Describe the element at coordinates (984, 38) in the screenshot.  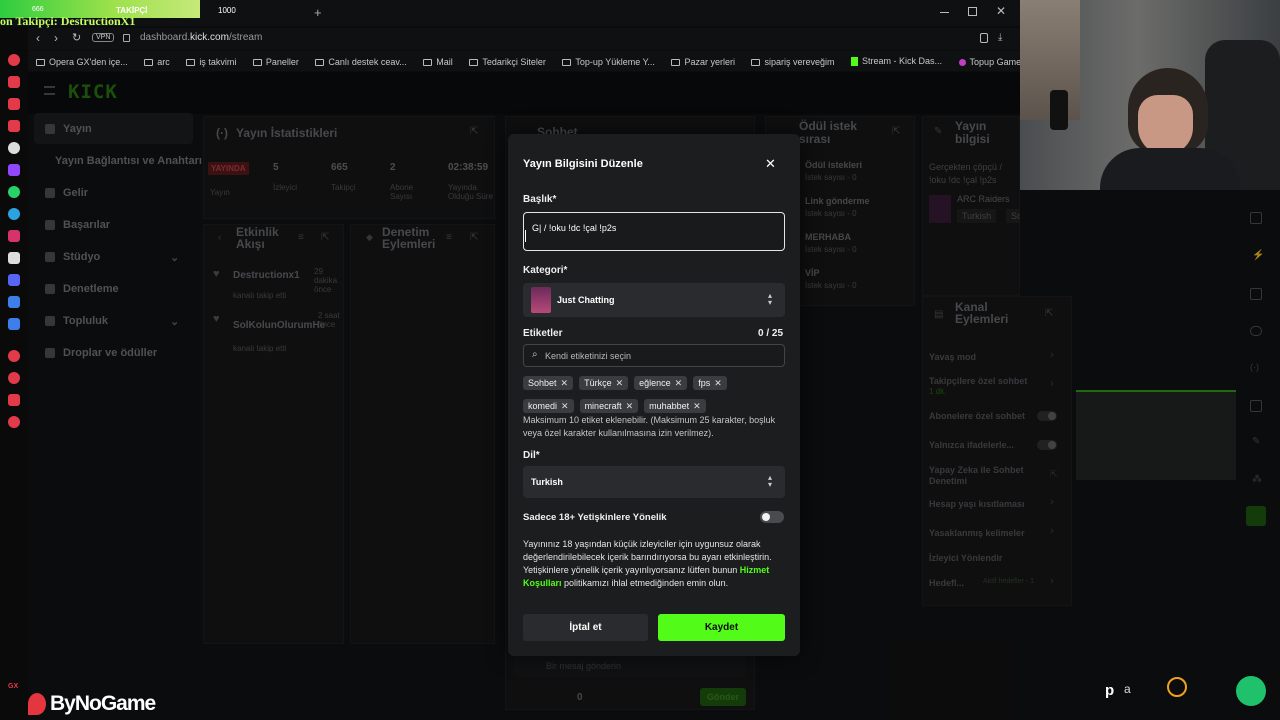
I see `pin-icon` at that location.